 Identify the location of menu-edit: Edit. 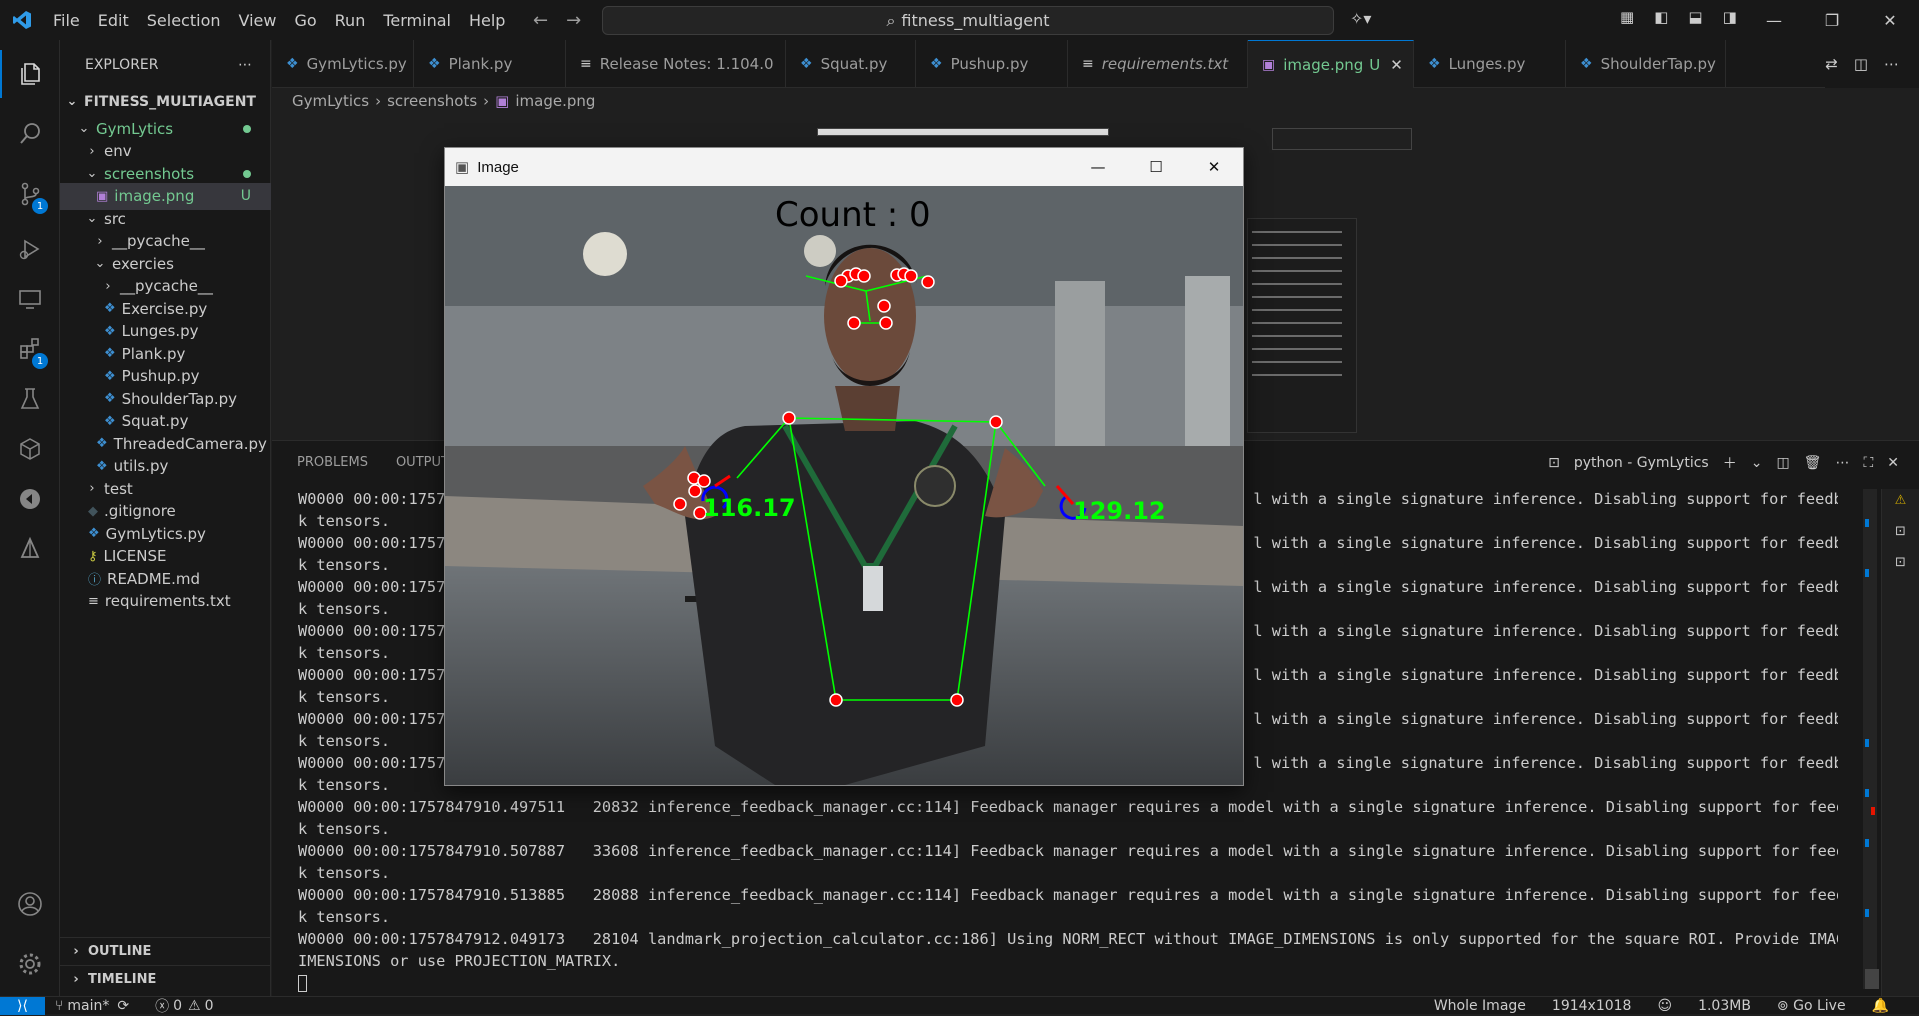
(113, 20).